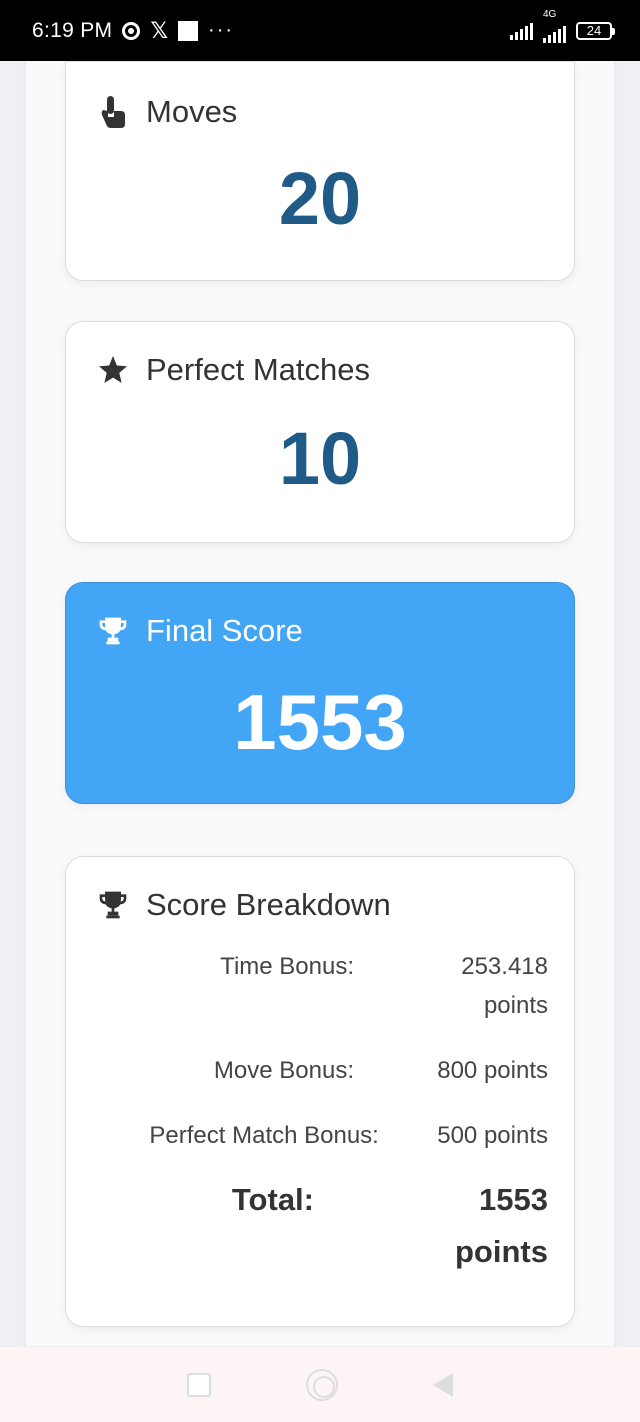 The width and height of the screenshot is (640, 1422). What do you see at coordinates (442, 1384) in the screenshot?
I see `back-button` at bounding box center [442, 1384].